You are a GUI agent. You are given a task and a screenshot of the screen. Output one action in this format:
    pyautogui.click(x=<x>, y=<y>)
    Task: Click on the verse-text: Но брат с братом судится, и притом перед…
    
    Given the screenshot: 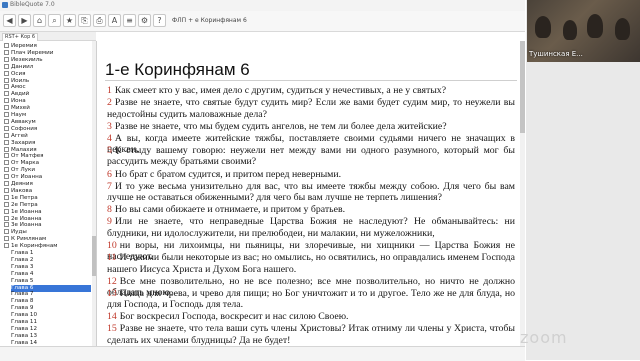 What is the action you would take?
    pyautogui.click(x=228, y=174)
    